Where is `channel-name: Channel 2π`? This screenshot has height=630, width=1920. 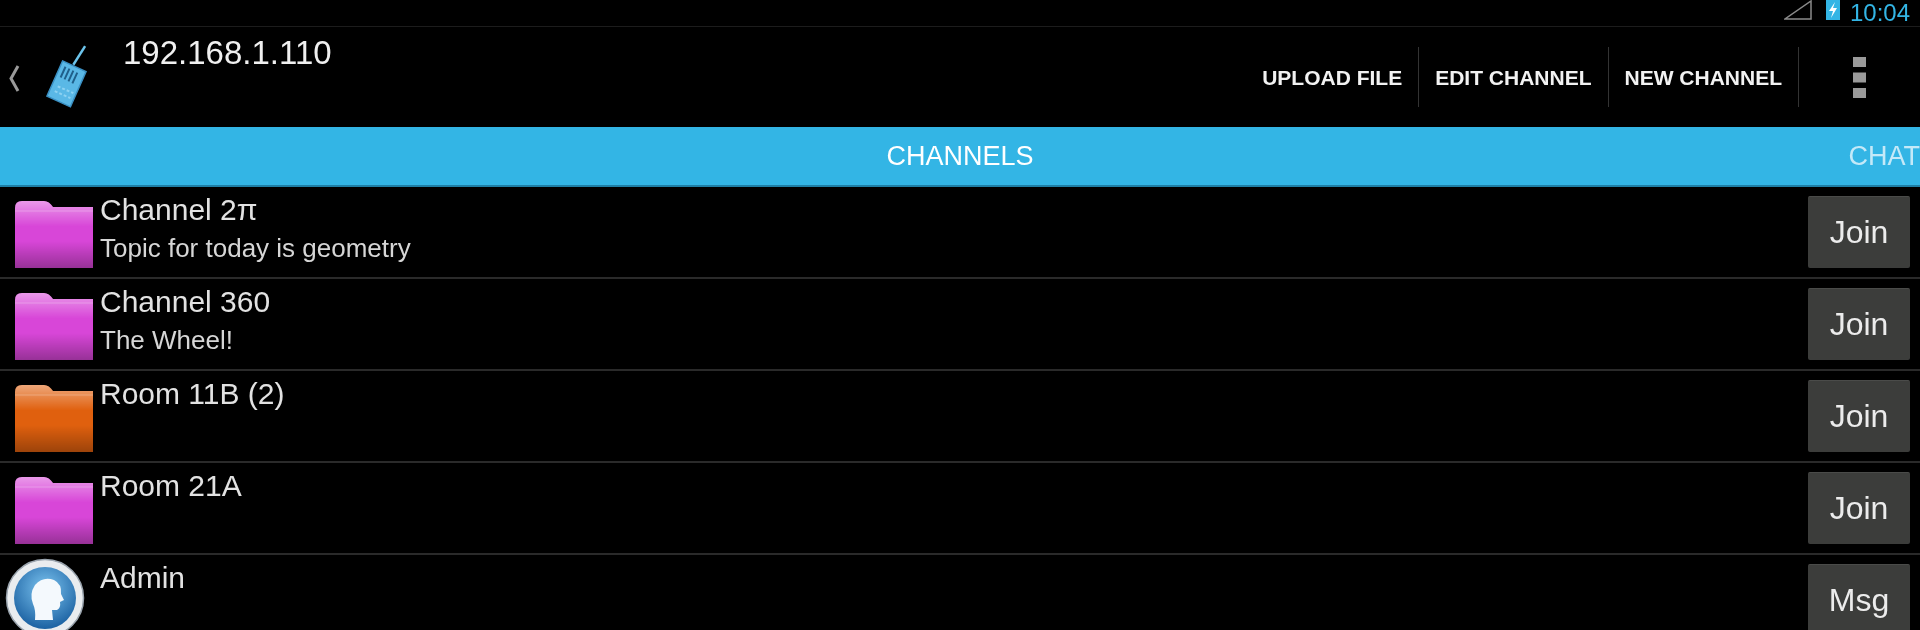 channel-name: Channel 2π is located at coordinates (179, 210).